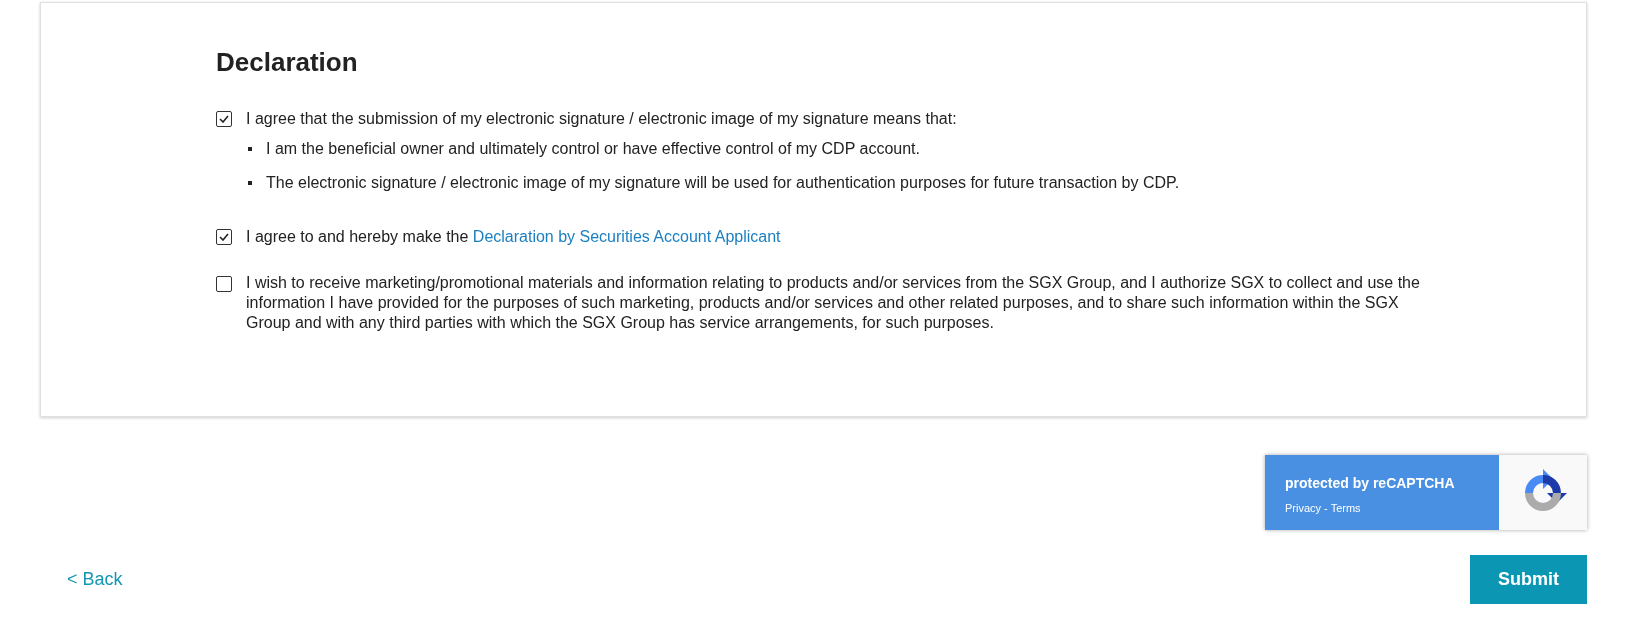 The image size is (1629, 623). I want to click on checkbox-label: I agree to and hereby make the Declaration by Securities Account Applicant, so click(513, 237).